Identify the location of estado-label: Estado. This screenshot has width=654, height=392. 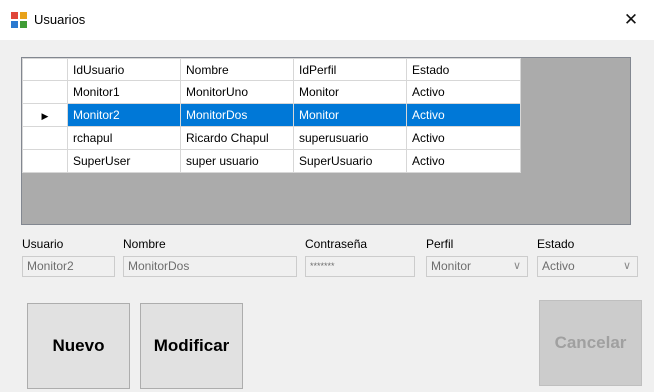
(556, 244).